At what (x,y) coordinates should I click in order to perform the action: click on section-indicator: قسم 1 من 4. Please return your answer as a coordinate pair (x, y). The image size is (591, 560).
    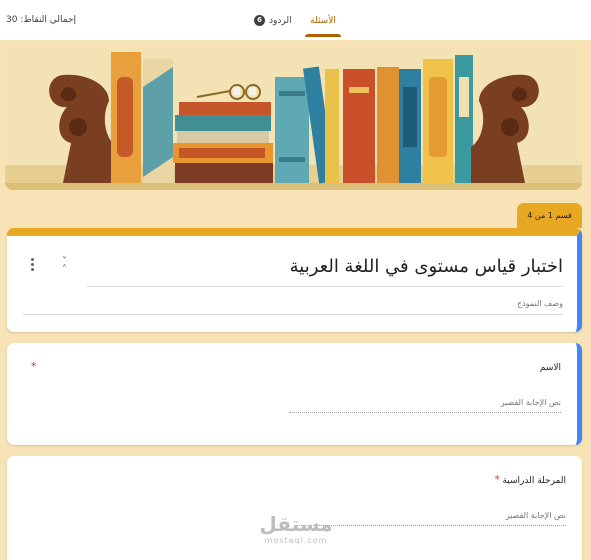
    Looking at the image, I should click on (549, 215).